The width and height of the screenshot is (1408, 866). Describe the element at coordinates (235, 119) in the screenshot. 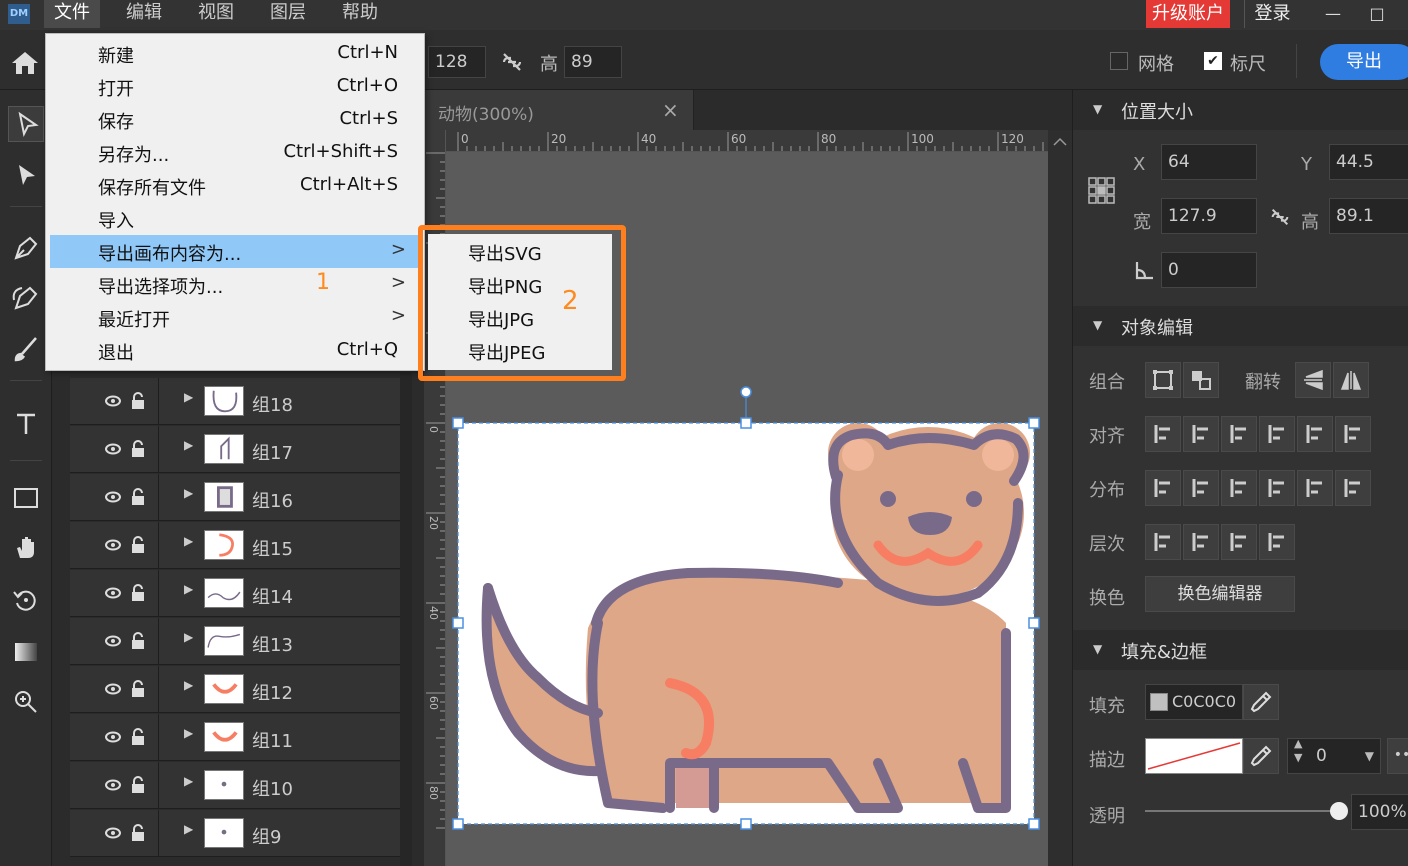

I see `file-menu-item: 保存 Ctrl+S` at that location.